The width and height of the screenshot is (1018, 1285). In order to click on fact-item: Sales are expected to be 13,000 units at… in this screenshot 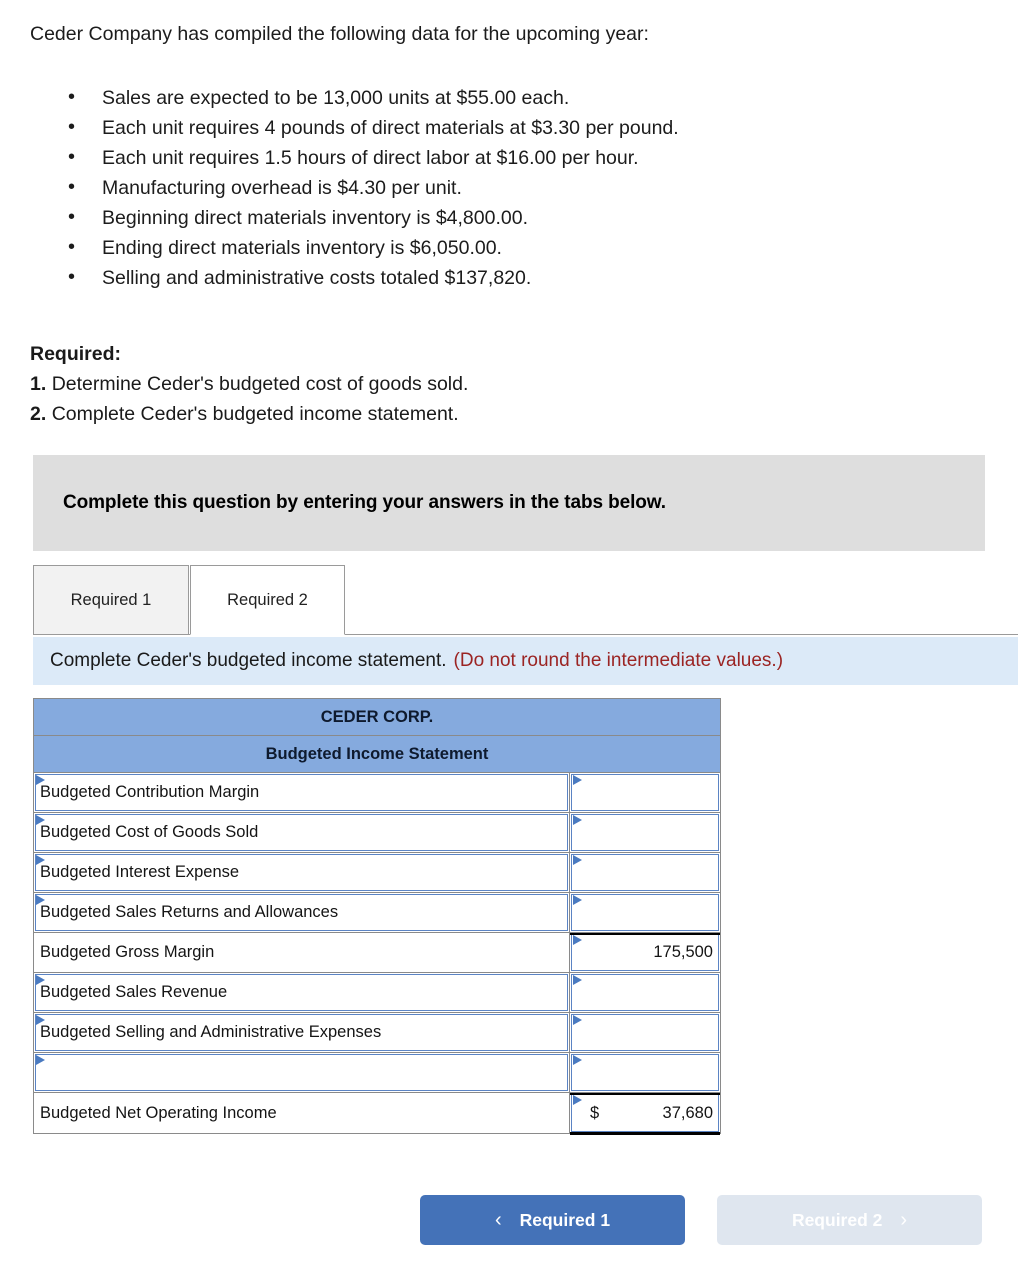, I will do `click(543, 97)`.